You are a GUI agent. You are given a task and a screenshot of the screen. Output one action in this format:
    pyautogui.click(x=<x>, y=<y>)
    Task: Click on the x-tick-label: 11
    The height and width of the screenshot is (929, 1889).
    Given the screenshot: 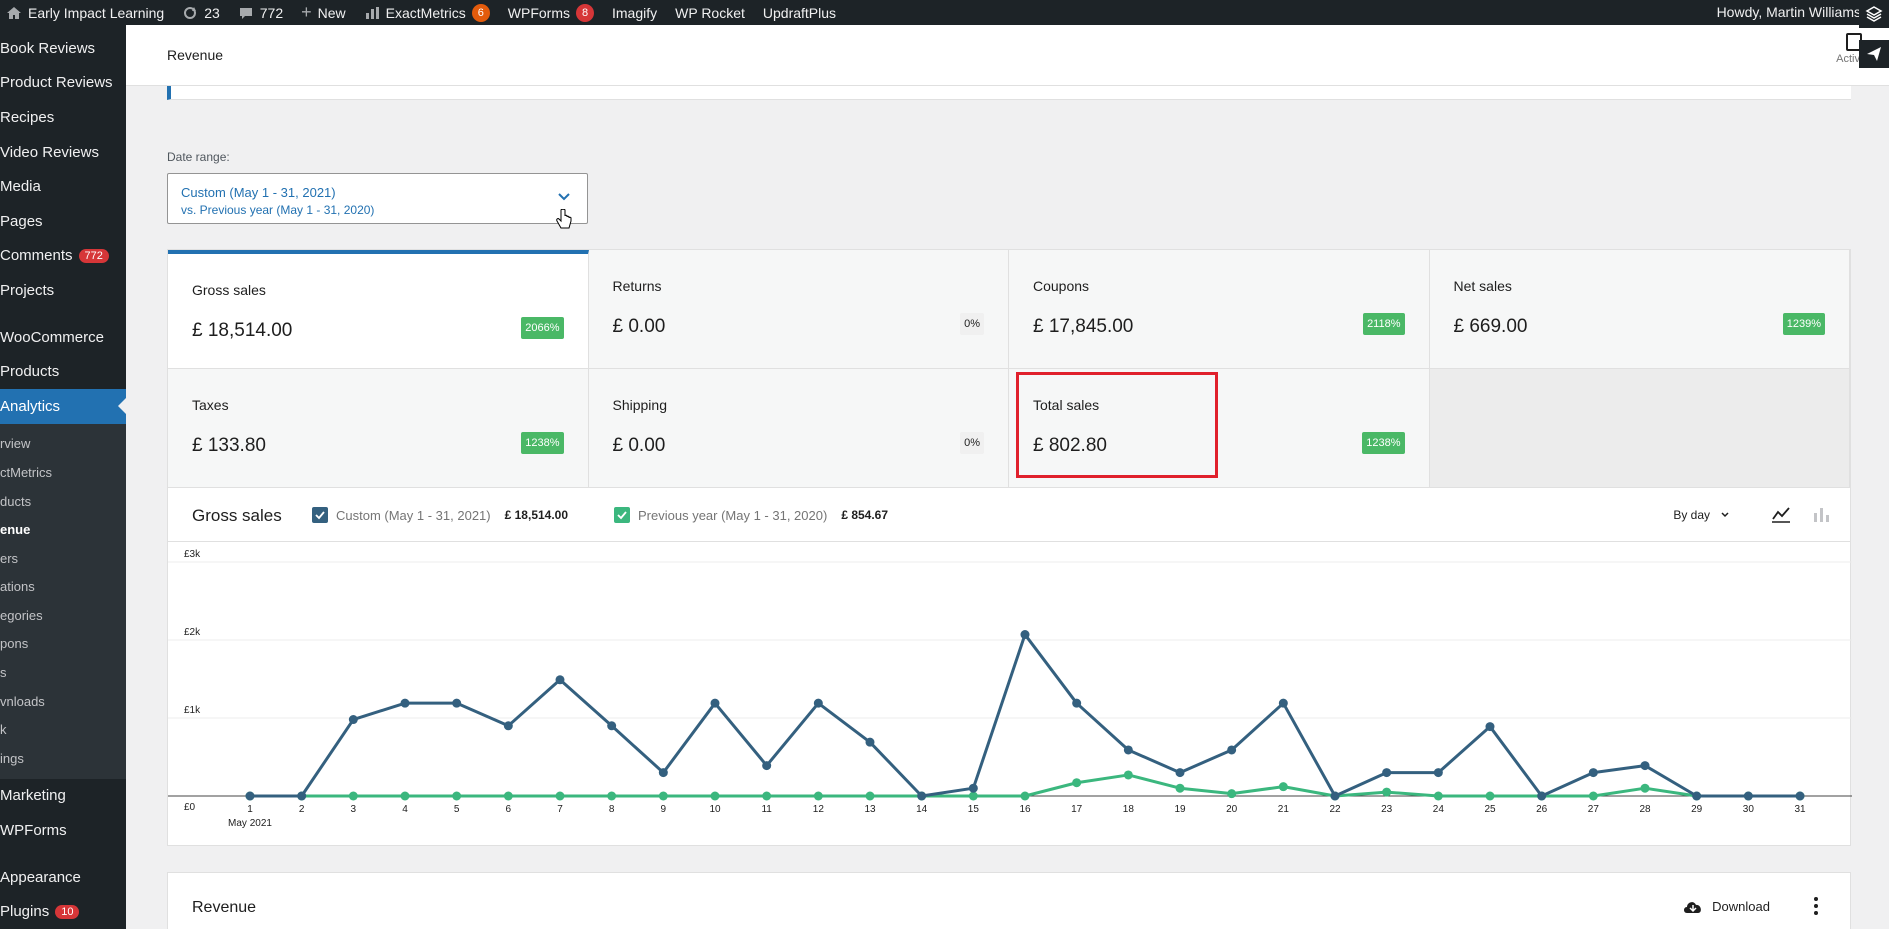 What is the action you would take?
    pyautogui.click(x=766, y=809)
    